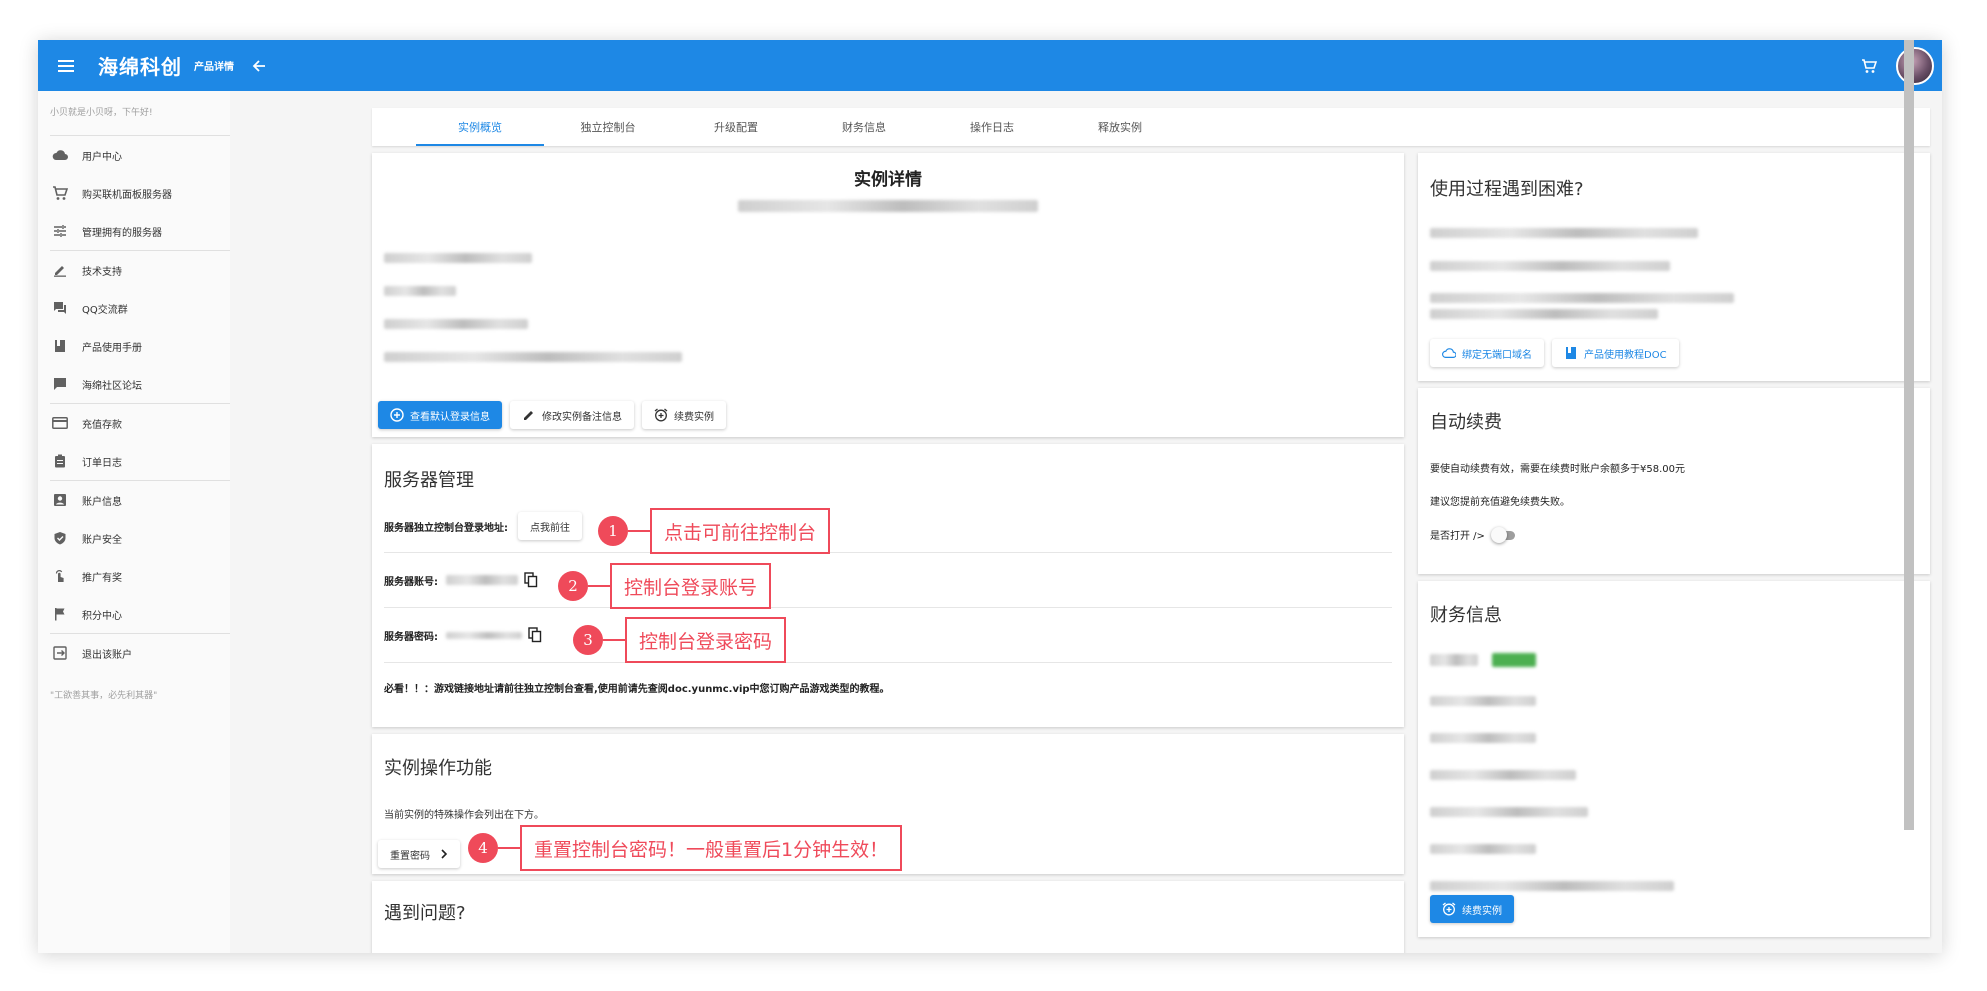  Describe the element at coordinates (134, 308) in the screenshot. I see `sidebar-item-qq-group: QQ交流群` at that location.